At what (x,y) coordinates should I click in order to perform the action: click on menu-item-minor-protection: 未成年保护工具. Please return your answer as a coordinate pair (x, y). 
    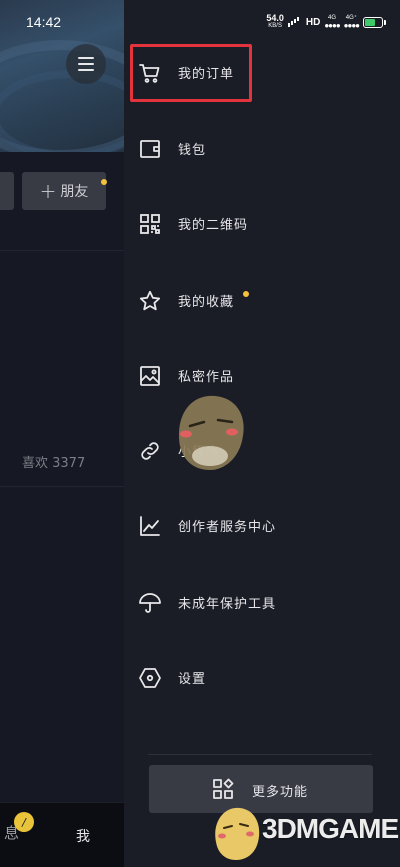
    Looking at the image, I should click on (262, 602).